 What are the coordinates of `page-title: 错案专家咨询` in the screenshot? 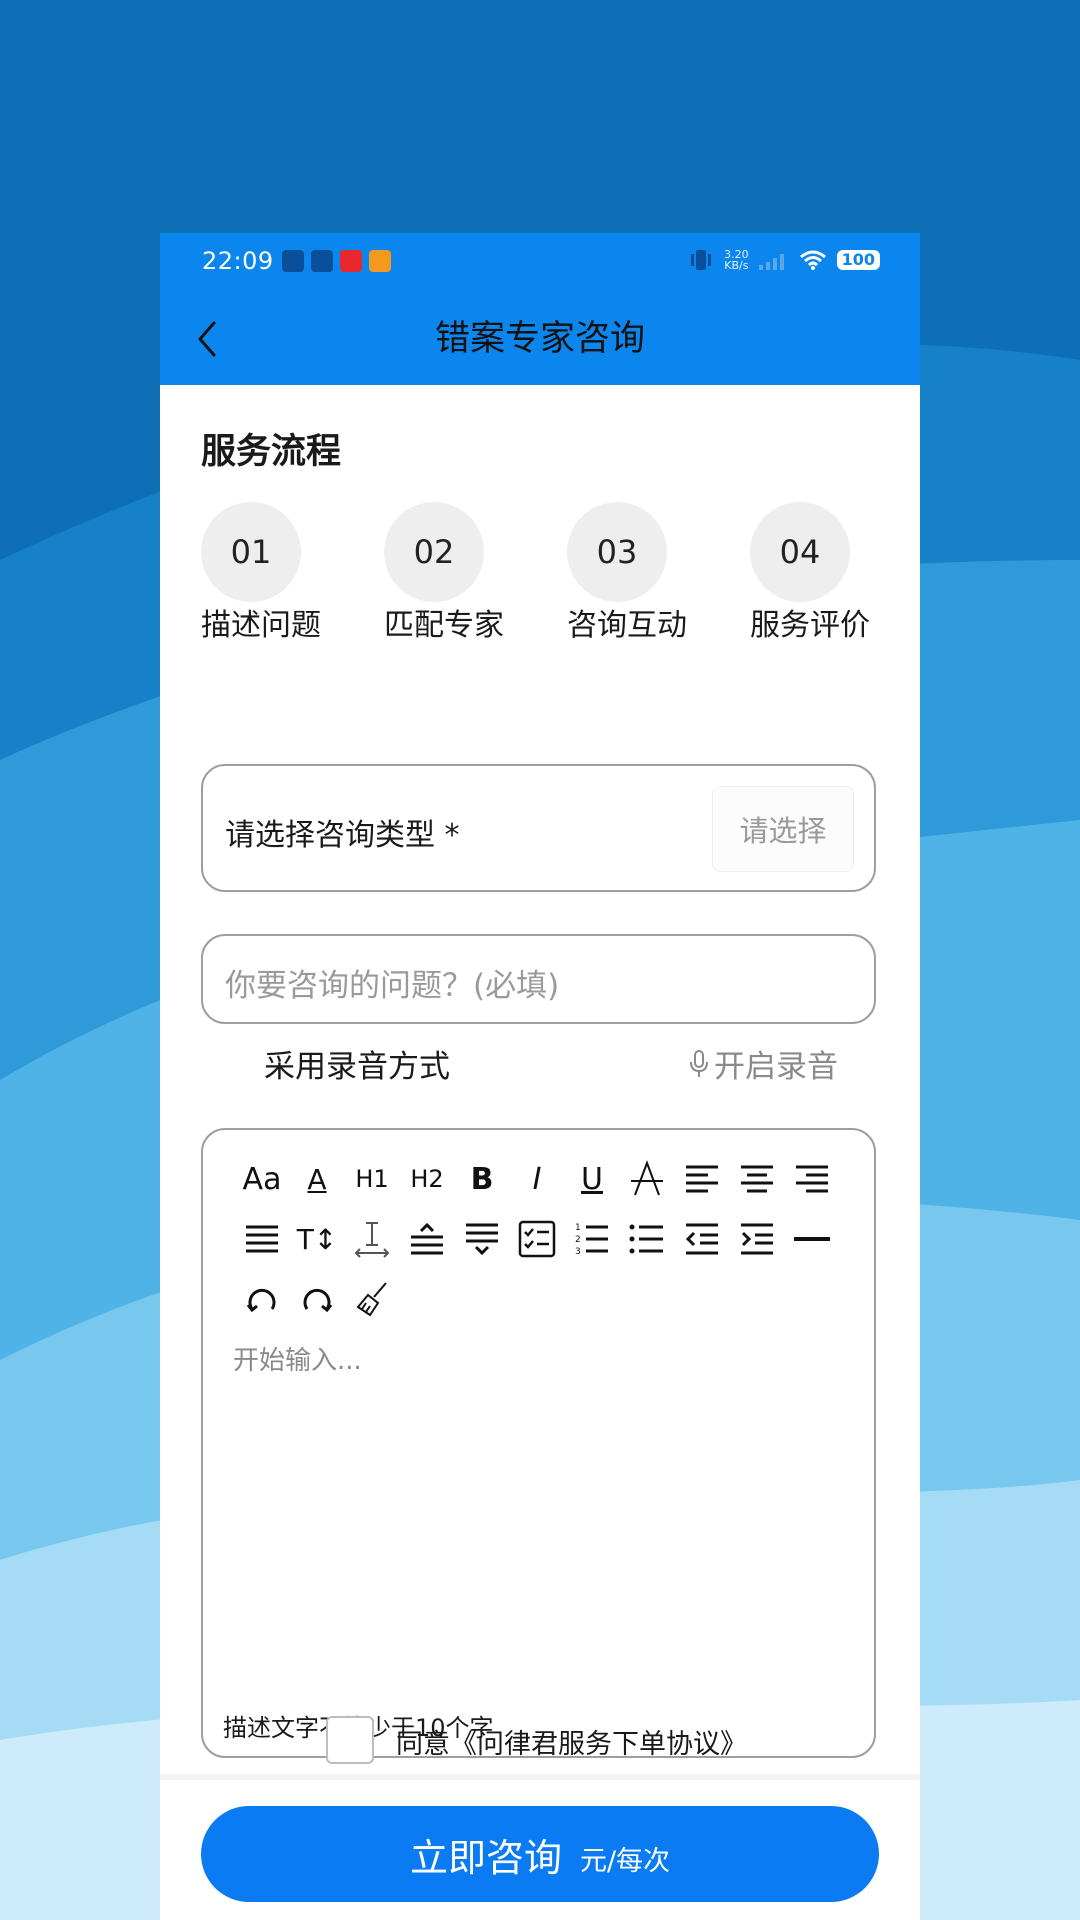 It's located at (539, 339).